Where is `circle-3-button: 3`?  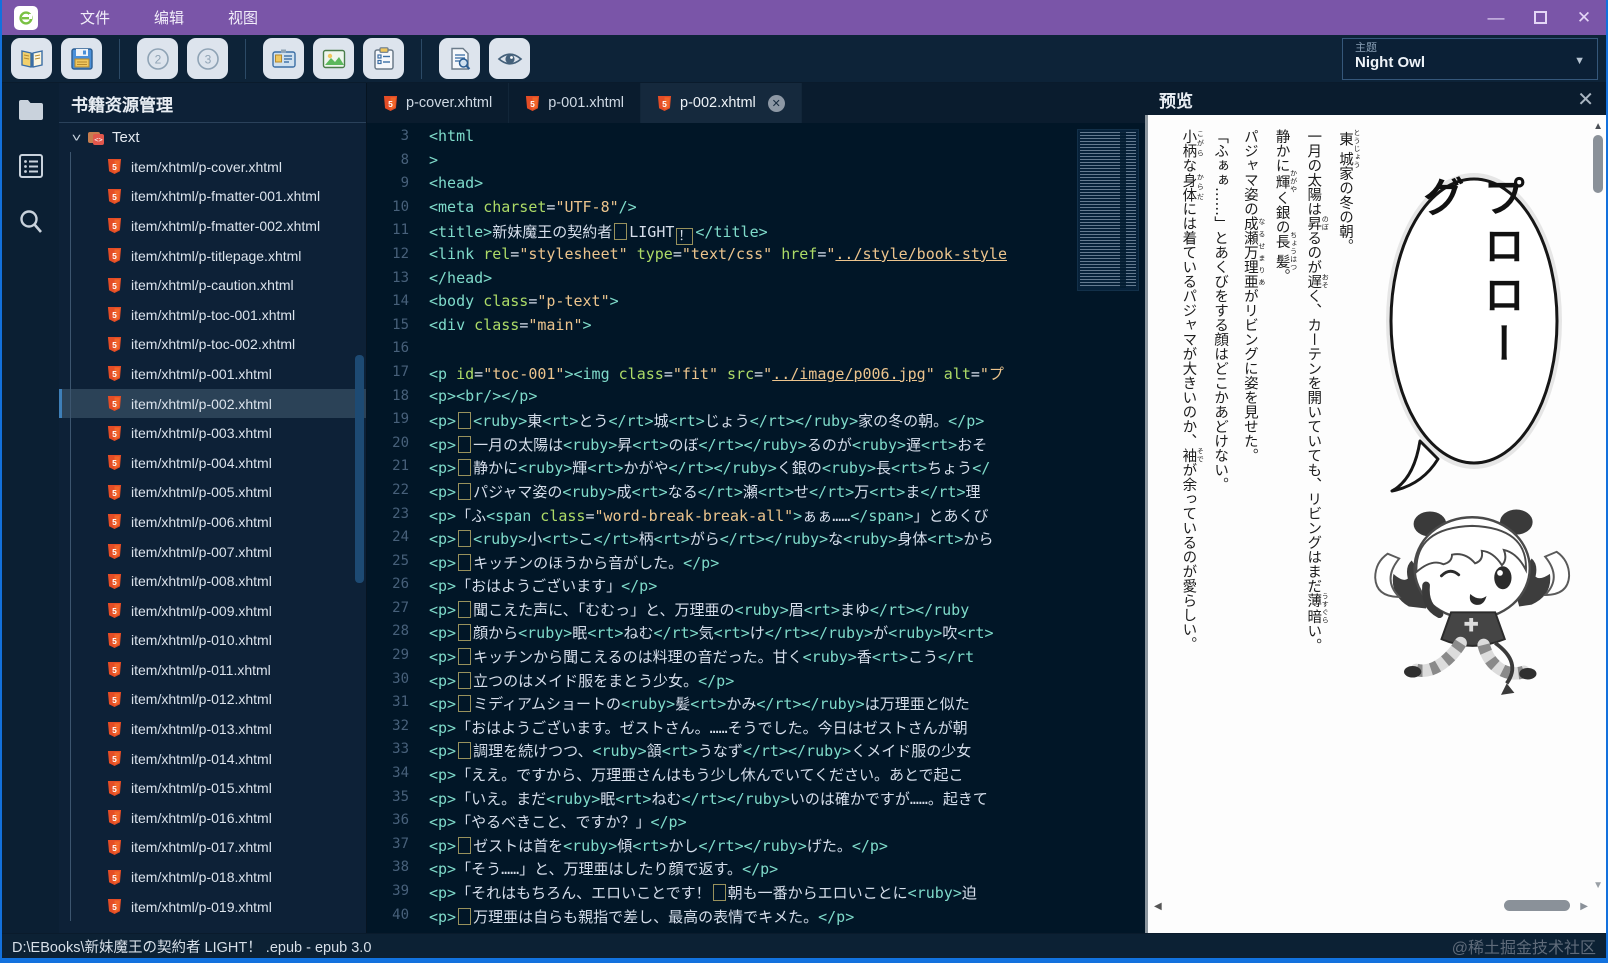
circle-3-button: 3 is located at coordinates (207, 58).